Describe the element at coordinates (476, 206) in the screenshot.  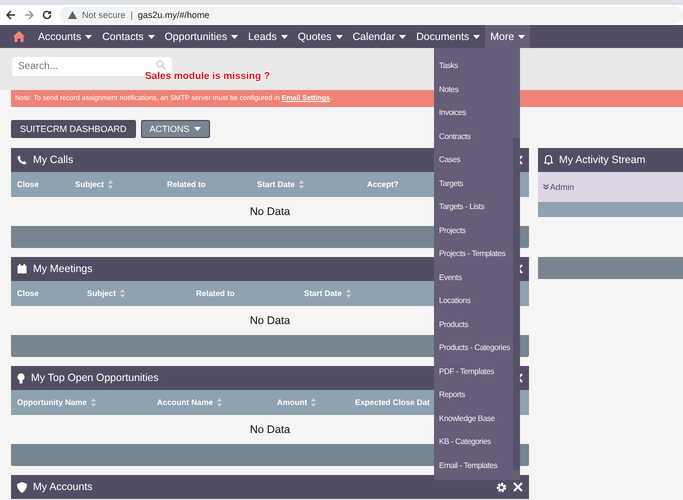
I see `menu-item: Targets - Lists` at that location.